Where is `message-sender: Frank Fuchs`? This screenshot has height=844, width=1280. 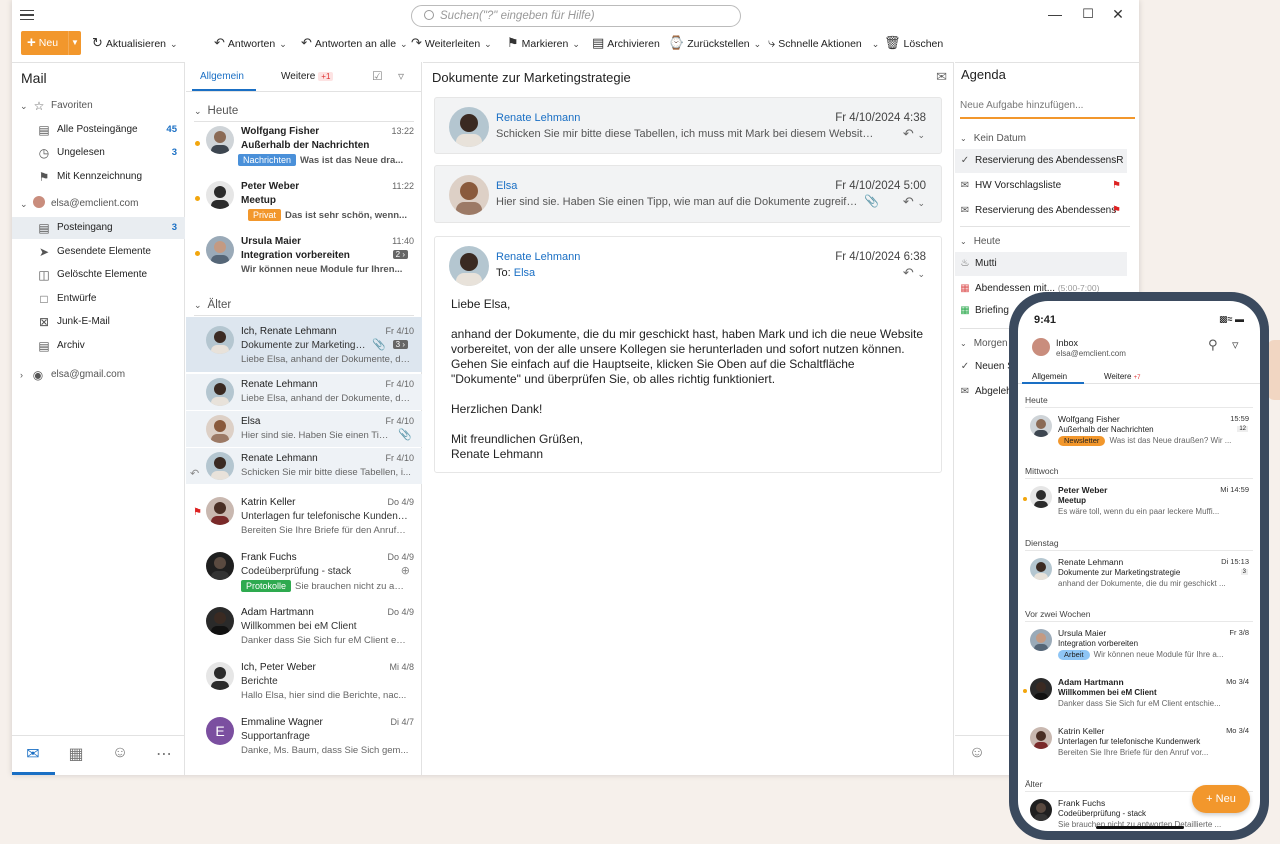
message-sender: Frank Fuchs is located at coordinates (1082, 803).